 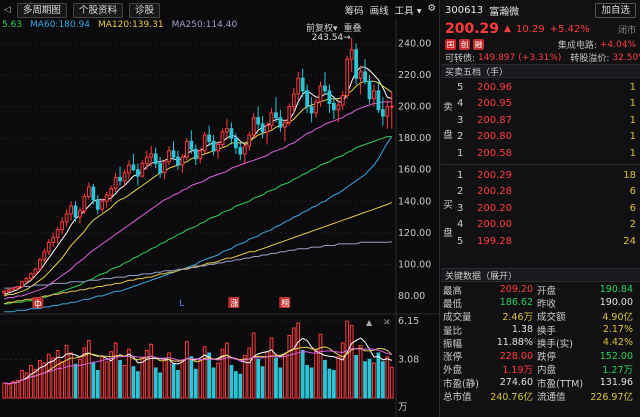 What do you see at coordinates (530, 29) in the screenshot?
I see `price-change: 10.29` at bounding box center [530, 29].